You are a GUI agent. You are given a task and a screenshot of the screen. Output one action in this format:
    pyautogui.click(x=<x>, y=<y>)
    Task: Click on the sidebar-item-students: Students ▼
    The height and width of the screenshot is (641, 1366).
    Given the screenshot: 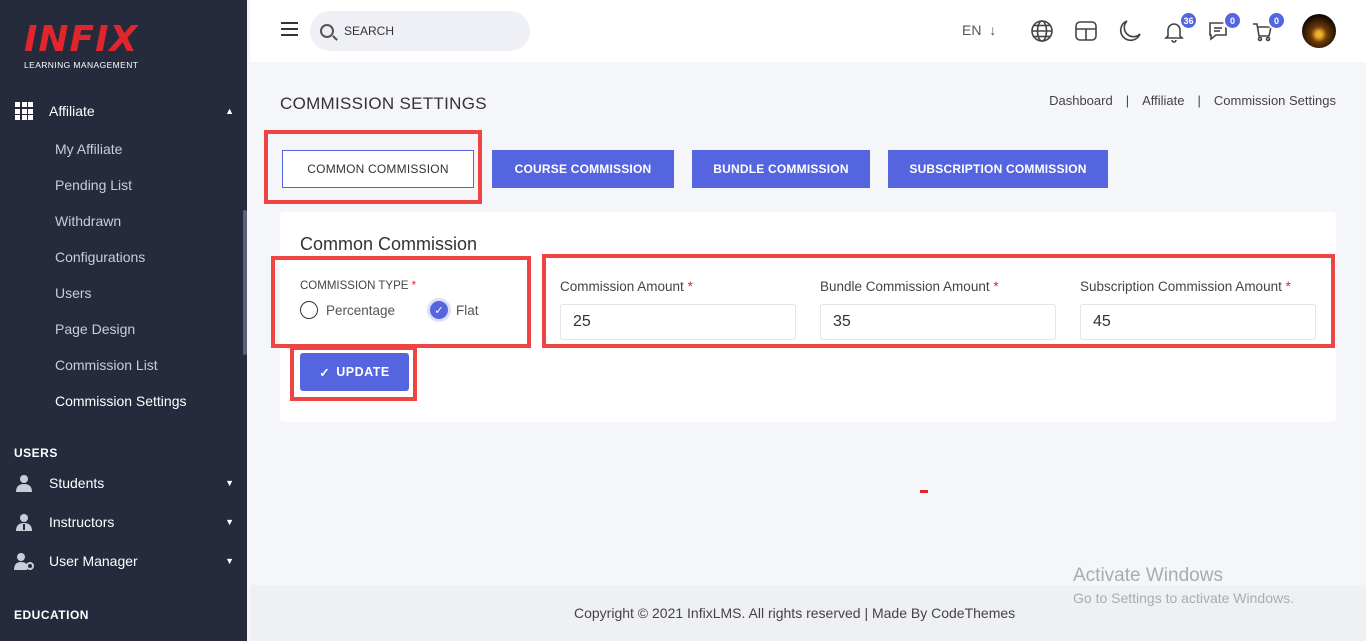 What is the action you would take?
    pyautogui.click(x=124, y=483)
    